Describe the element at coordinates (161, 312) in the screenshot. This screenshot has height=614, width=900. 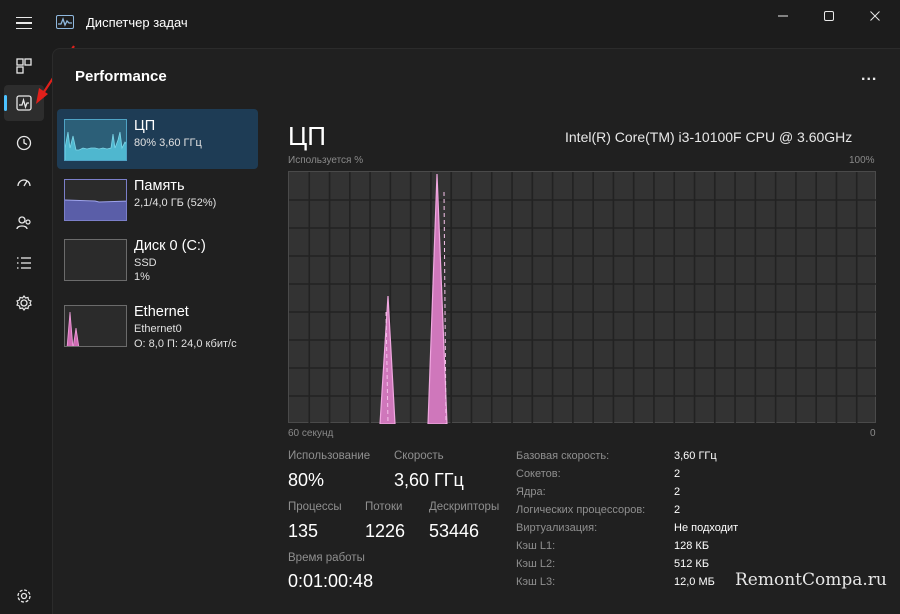
I see `device-name: Ethernet` at that location.